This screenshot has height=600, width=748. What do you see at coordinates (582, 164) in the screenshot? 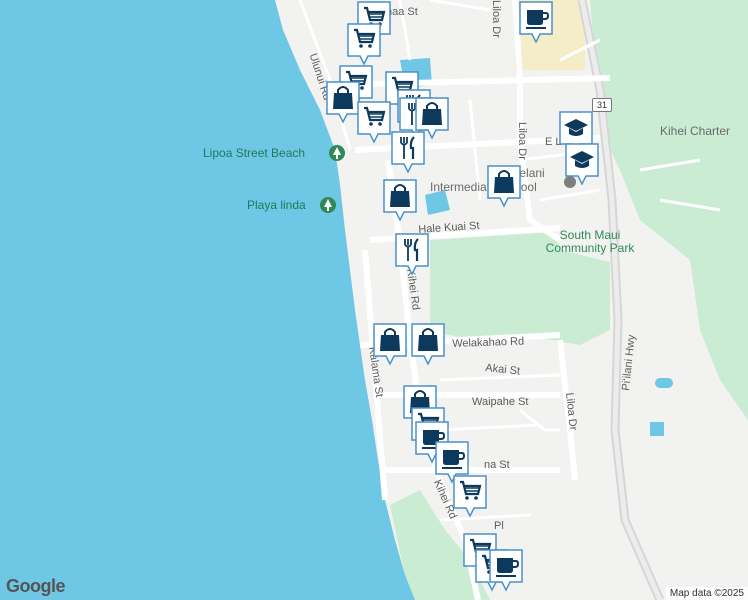
I see `map-marker-school` at bounding box center [582, 164].